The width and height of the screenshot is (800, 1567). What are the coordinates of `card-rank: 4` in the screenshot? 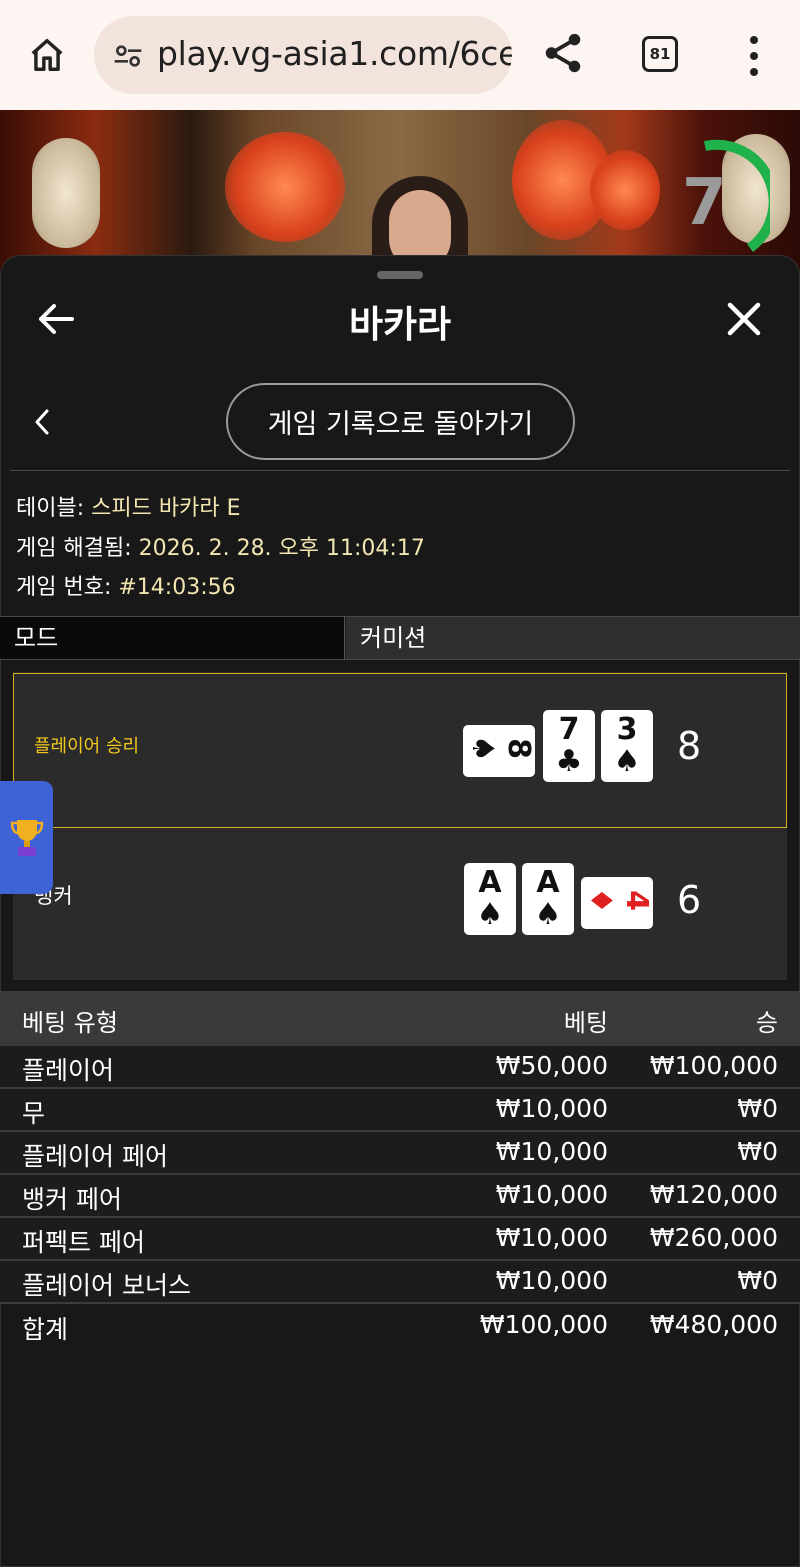 It's located at (637, 900).